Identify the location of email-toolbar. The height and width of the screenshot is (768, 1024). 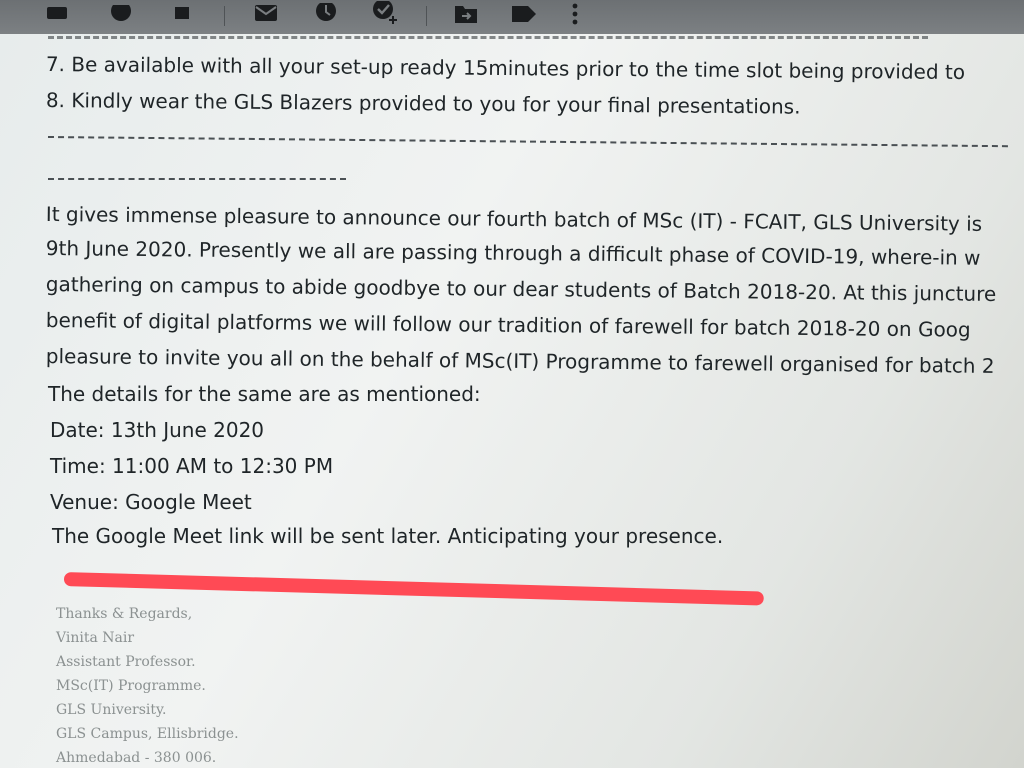
(512, 17).